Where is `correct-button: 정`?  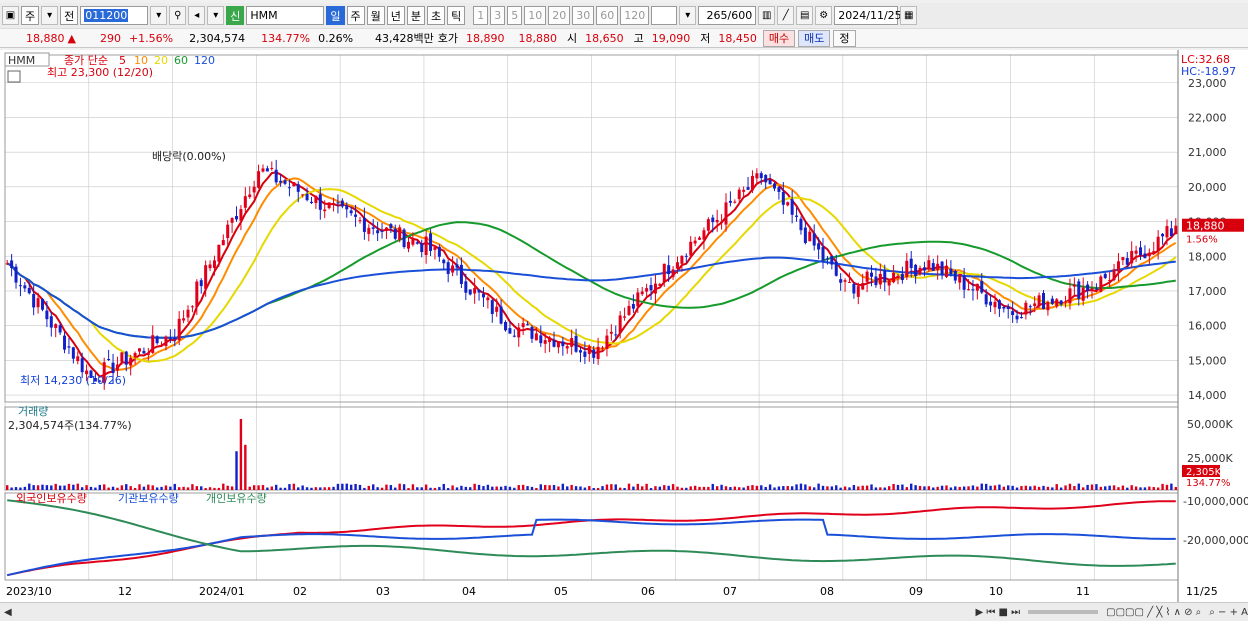
correct-button: 정 is located at coordinates (844, 38).